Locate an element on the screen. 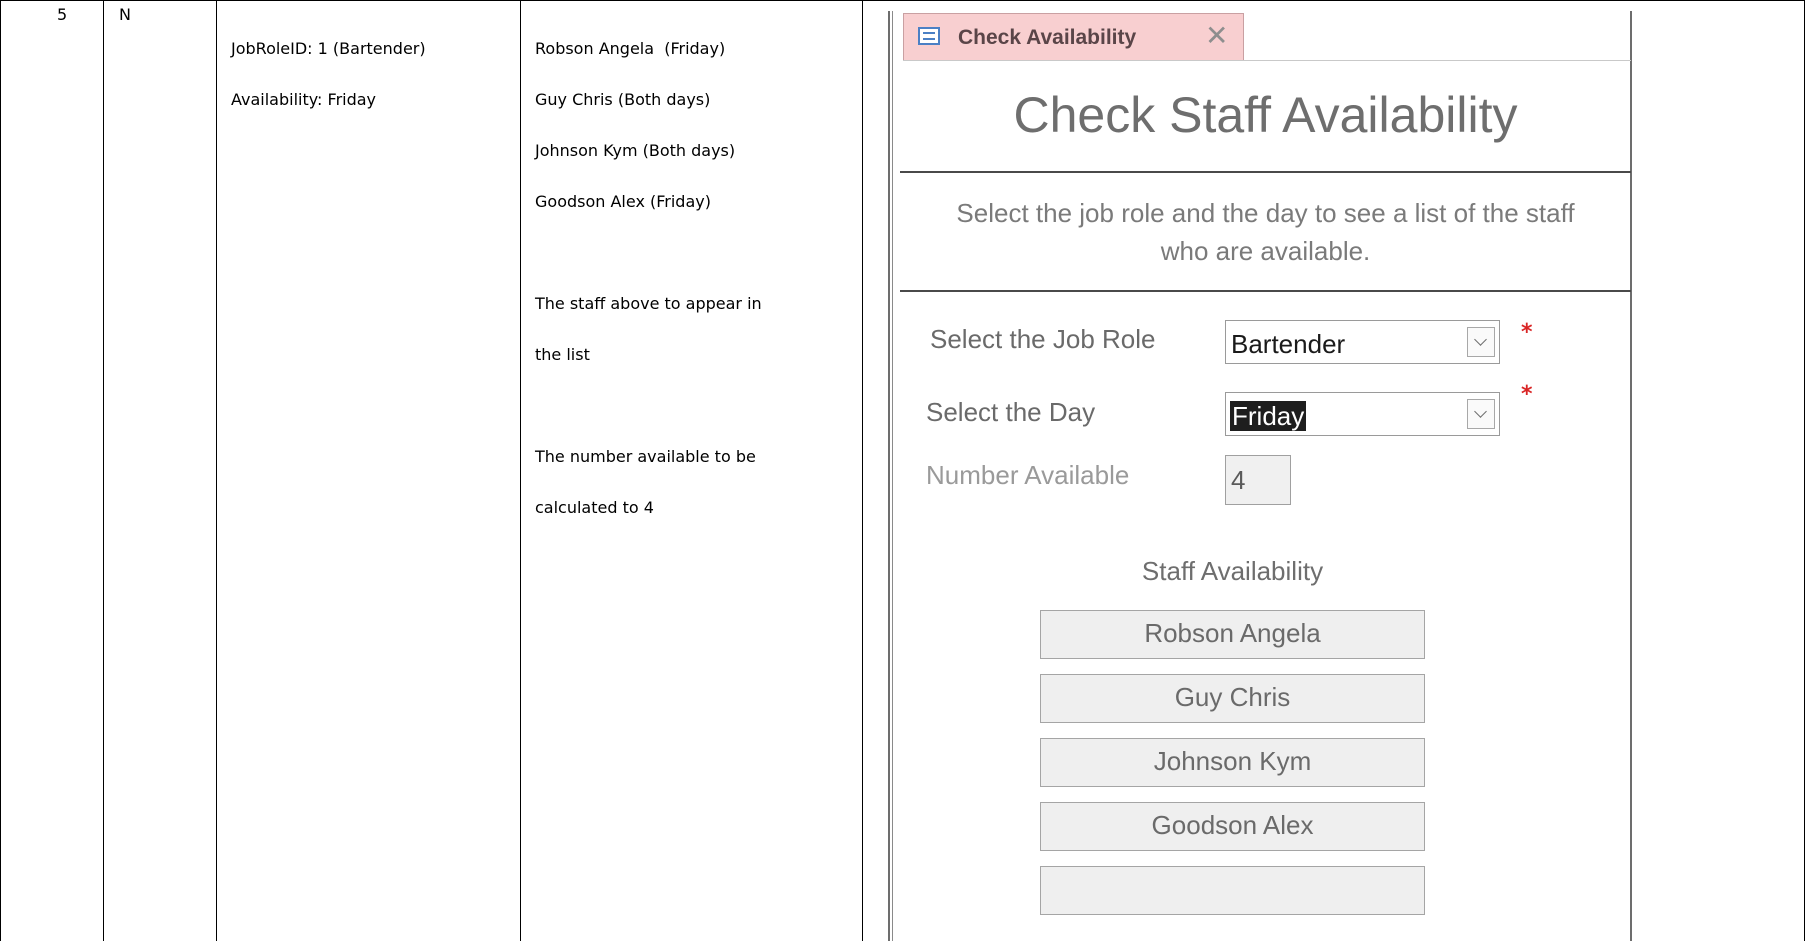  number-available-label: Number Available is located at coordinates (1028, 475).